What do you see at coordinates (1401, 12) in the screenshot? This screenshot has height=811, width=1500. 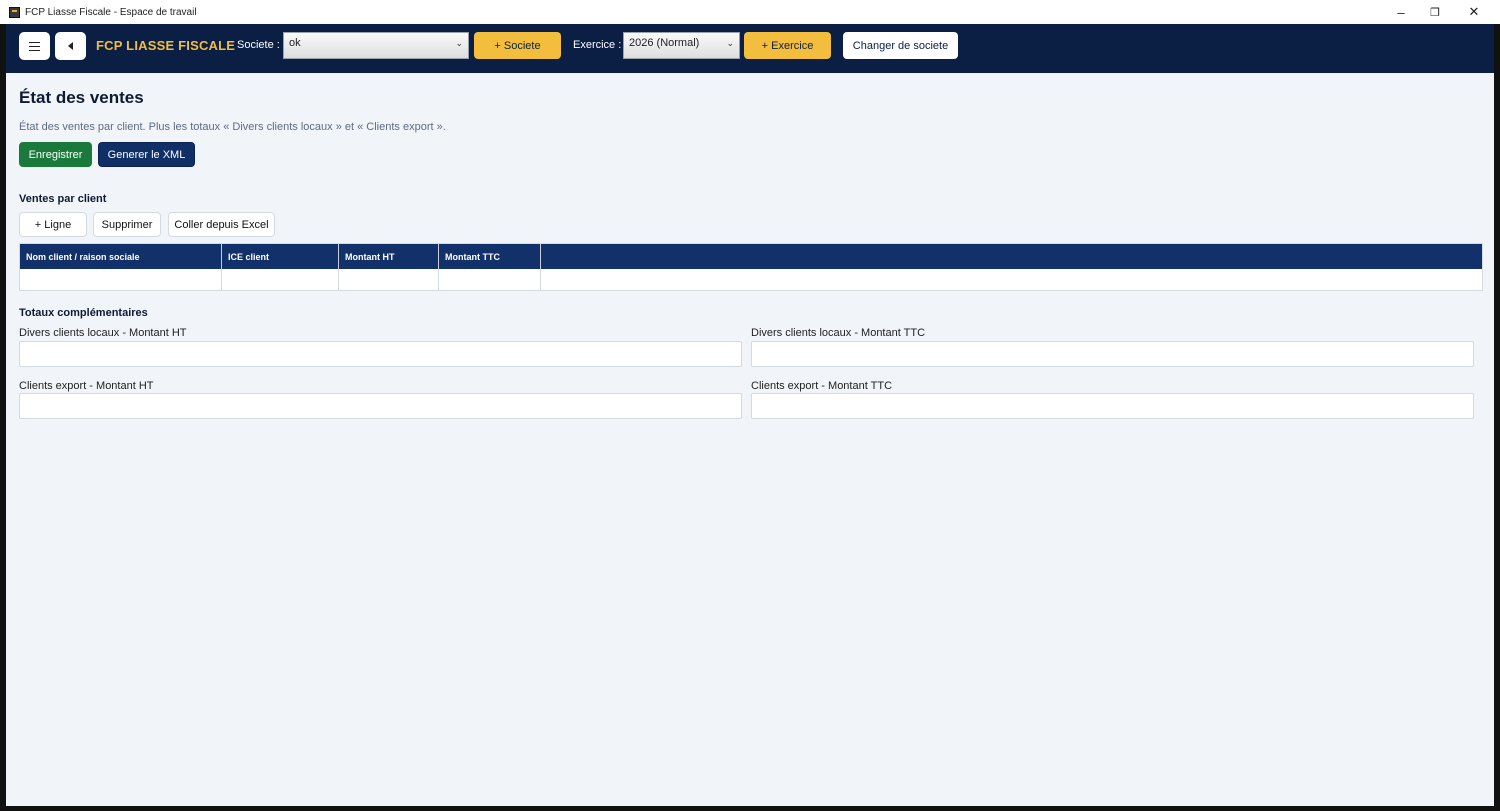 I see `minimize-icon: –` at bounding box center [1401, 12].